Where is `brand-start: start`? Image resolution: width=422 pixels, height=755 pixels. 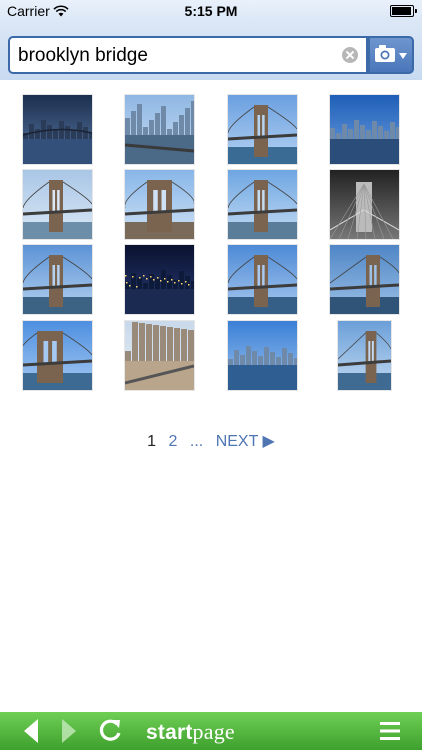 brand-start: start is located at coordinates (169, 732).